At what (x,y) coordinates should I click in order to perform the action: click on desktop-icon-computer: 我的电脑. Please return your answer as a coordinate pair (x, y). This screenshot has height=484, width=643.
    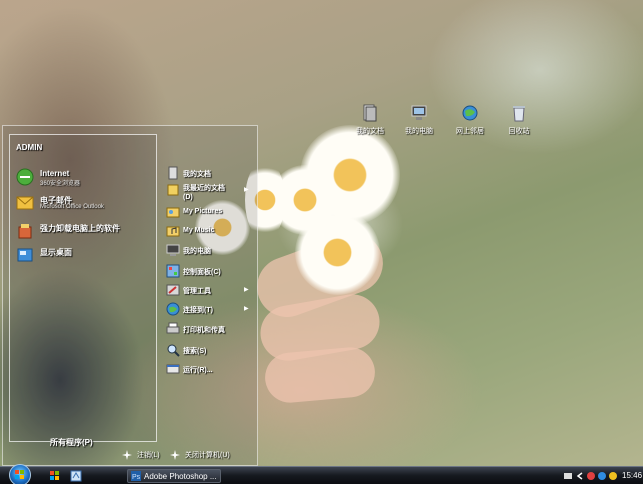
    Looking at the image, I should click on (419, 119).